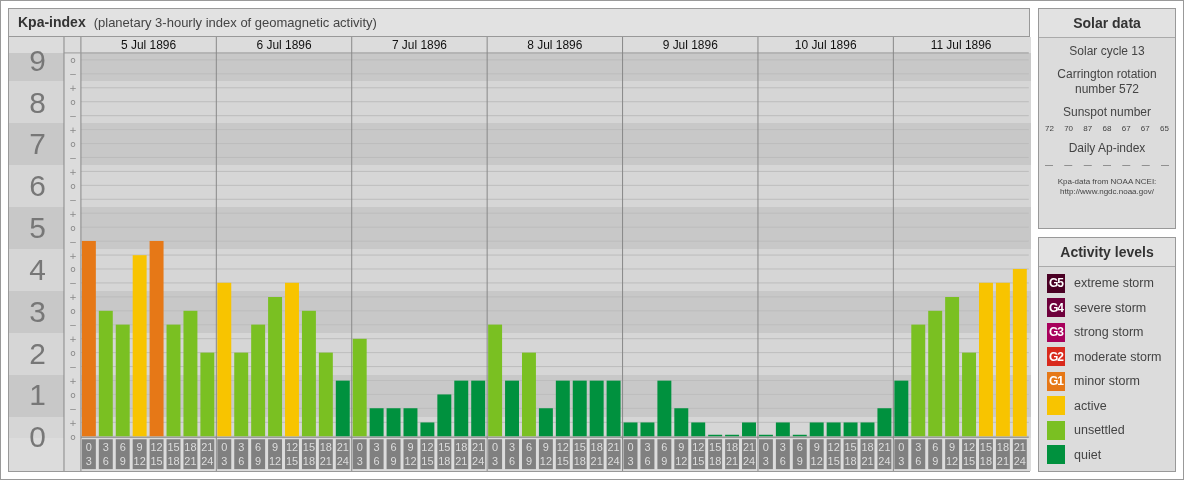 The height and width of the screenshot is (480, 1184). Describe the element at coordinates (149, 44) in the screenshot. I see `date-label: 5 Jul 1896` at that location.